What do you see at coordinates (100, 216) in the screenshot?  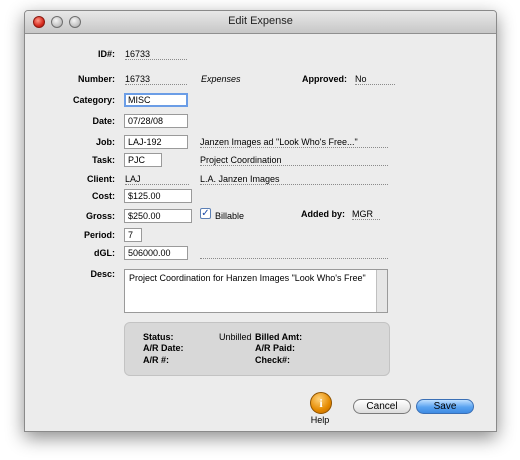 I see `gross-label: Gross:` at bounding box center [100, 216].